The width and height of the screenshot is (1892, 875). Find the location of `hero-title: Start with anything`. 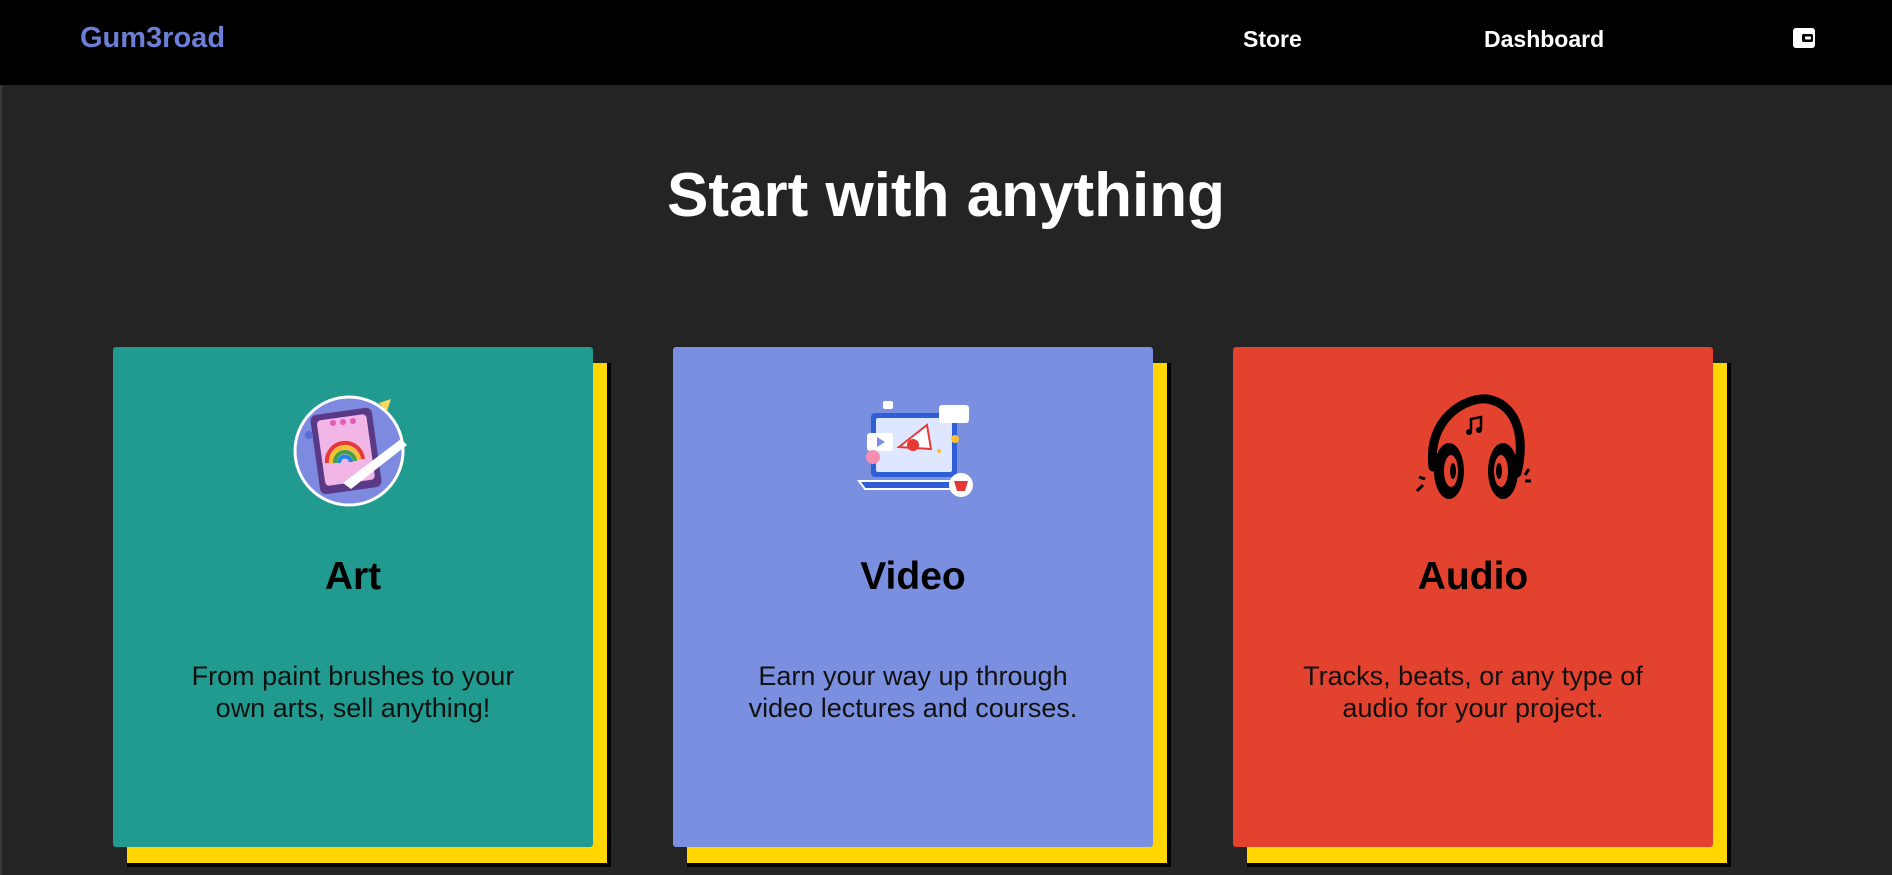

hero-title: Start with anything is located at coordinates (946, 195).